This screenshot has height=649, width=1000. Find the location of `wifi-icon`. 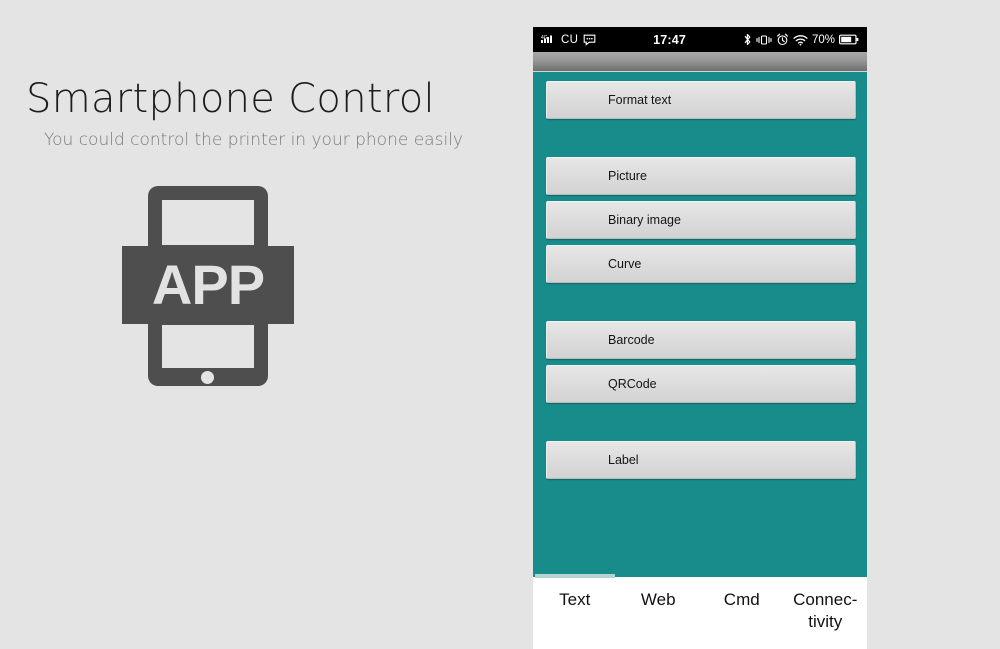

wifi-icon is located at coordinates (800, 40).